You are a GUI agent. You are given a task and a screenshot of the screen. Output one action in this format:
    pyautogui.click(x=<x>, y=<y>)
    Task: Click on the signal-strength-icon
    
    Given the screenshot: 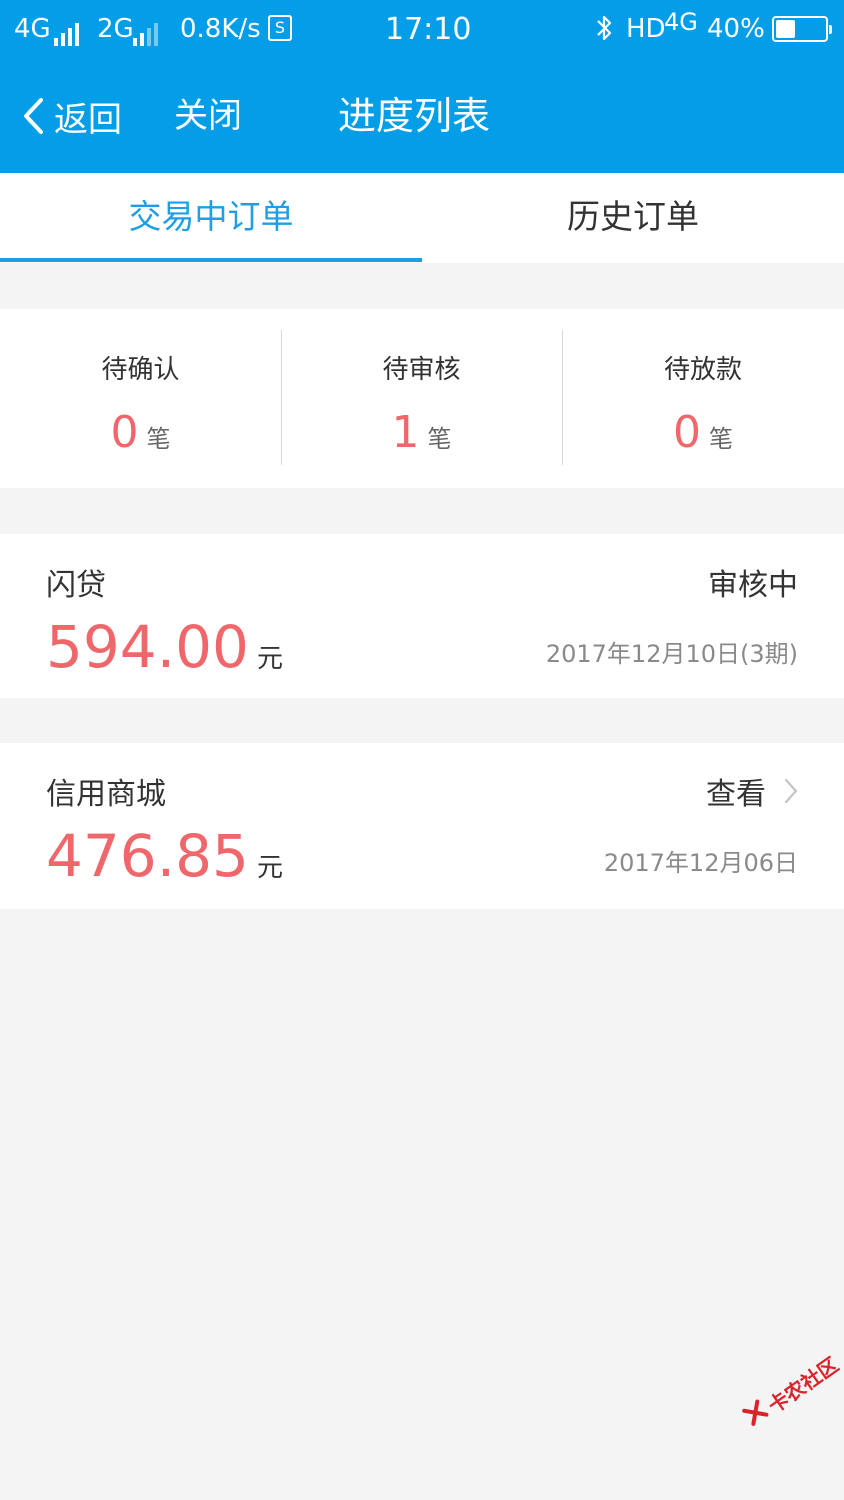 What is the action you would take?
    pyautogui.click(x=68, y=31)
    